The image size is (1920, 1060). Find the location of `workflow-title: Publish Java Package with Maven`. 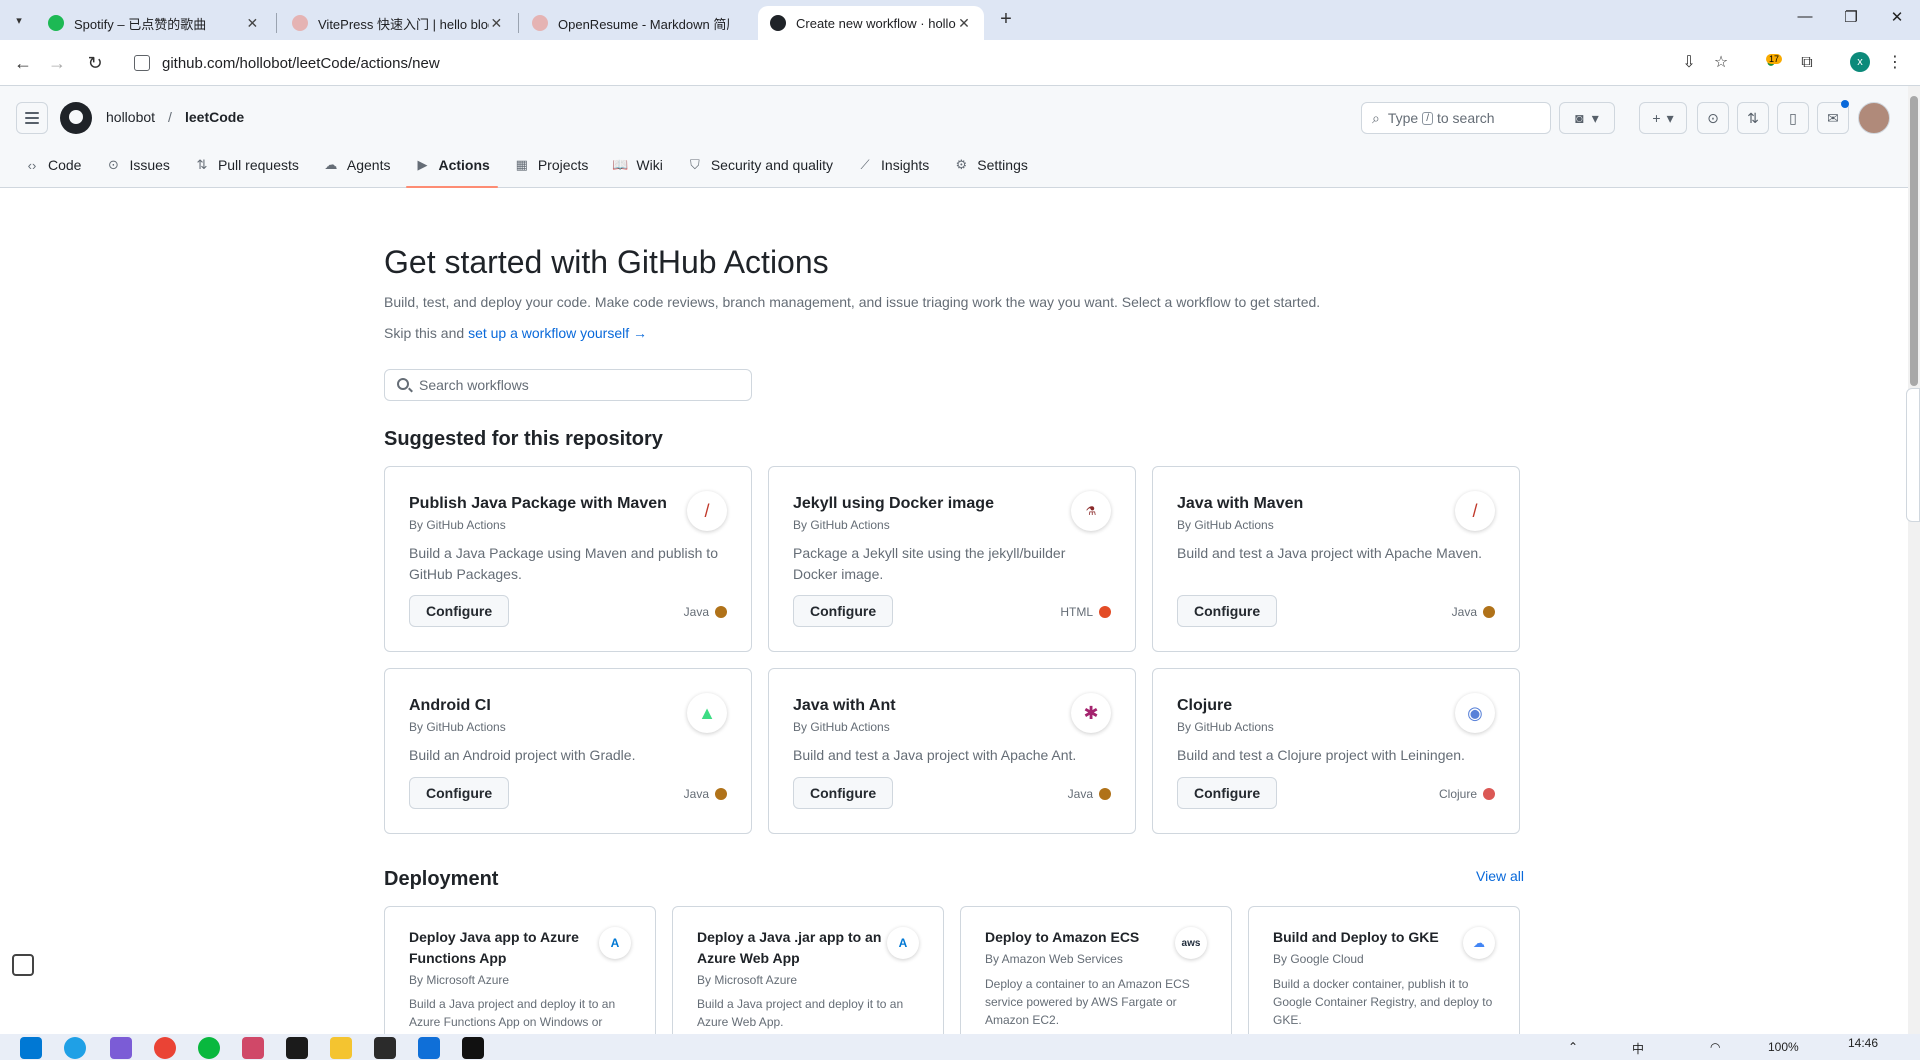

workflow-title: Publish Java Package with Maven is located at coordinates (538, 503).